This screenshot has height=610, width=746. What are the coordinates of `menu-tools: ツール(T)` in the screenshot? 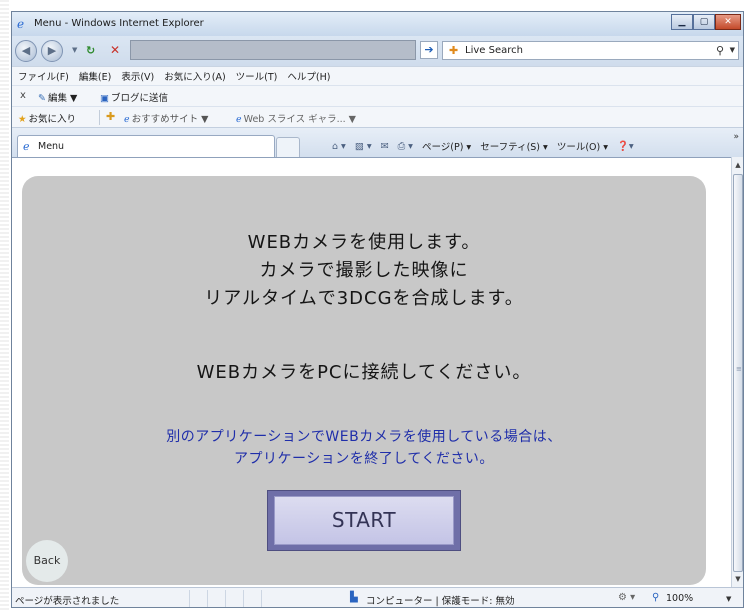 It's located at (257, 76).